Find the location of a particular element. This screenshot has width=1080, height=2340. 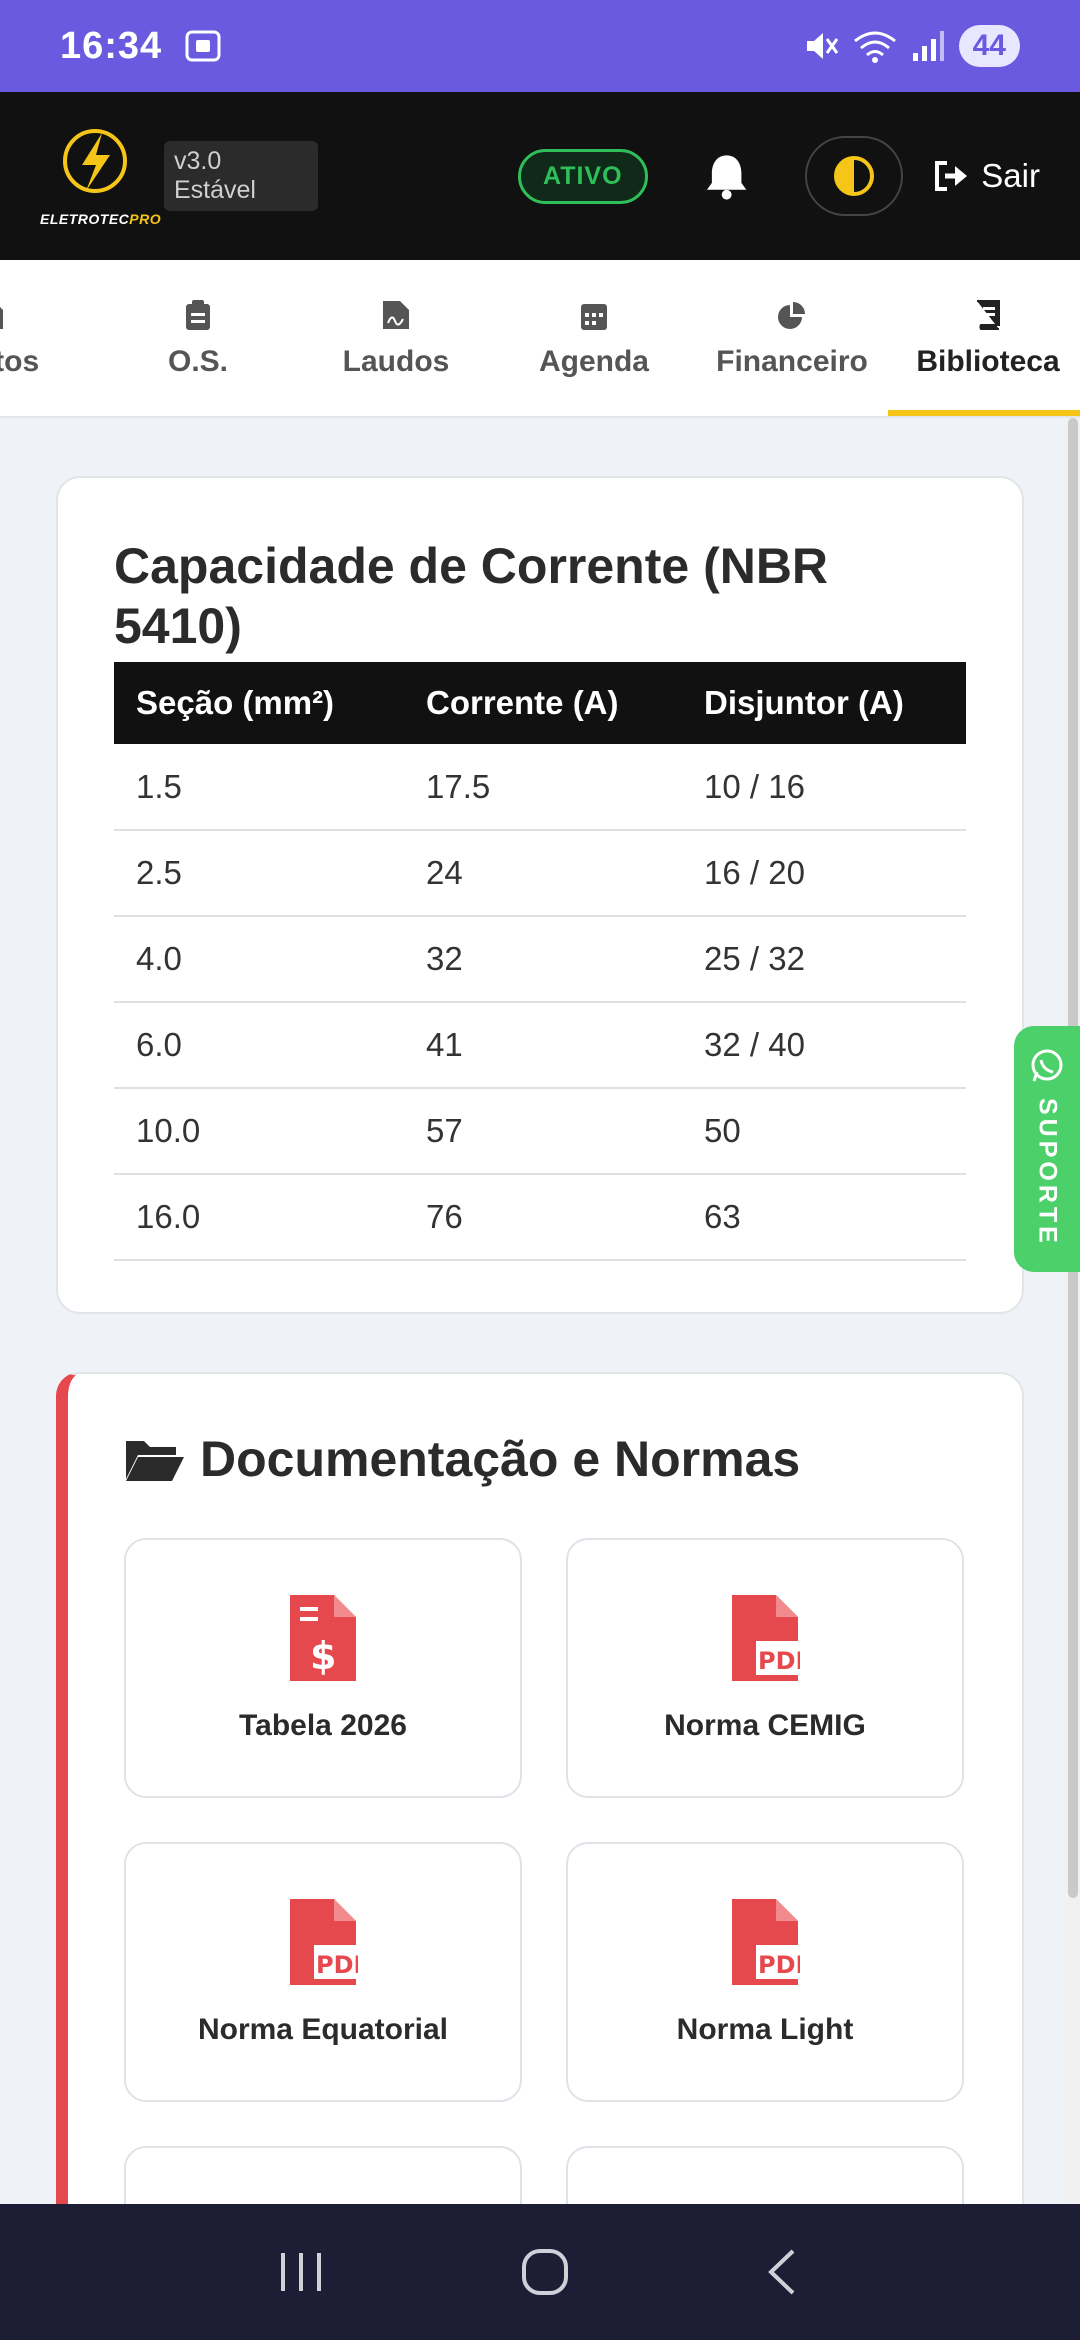

recent-apps-icon is located at coordinates (302, 2272).